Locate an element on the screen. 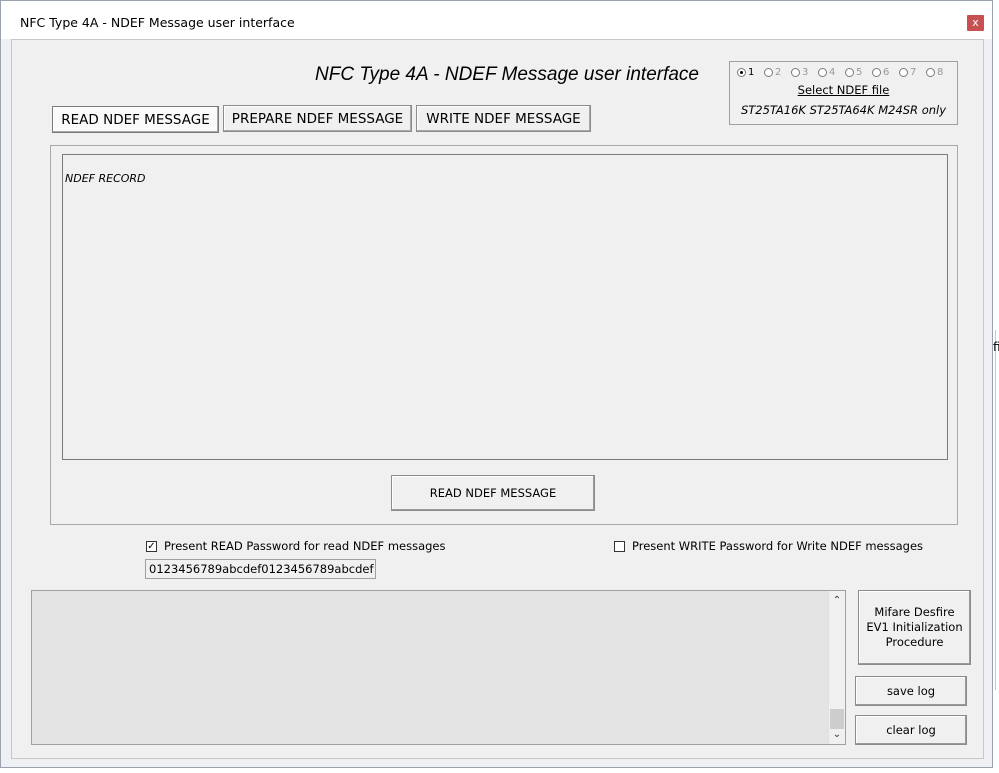  read-password-field: 0123456789abcdef0123456789abcdef is located at coordinates (260, 569).